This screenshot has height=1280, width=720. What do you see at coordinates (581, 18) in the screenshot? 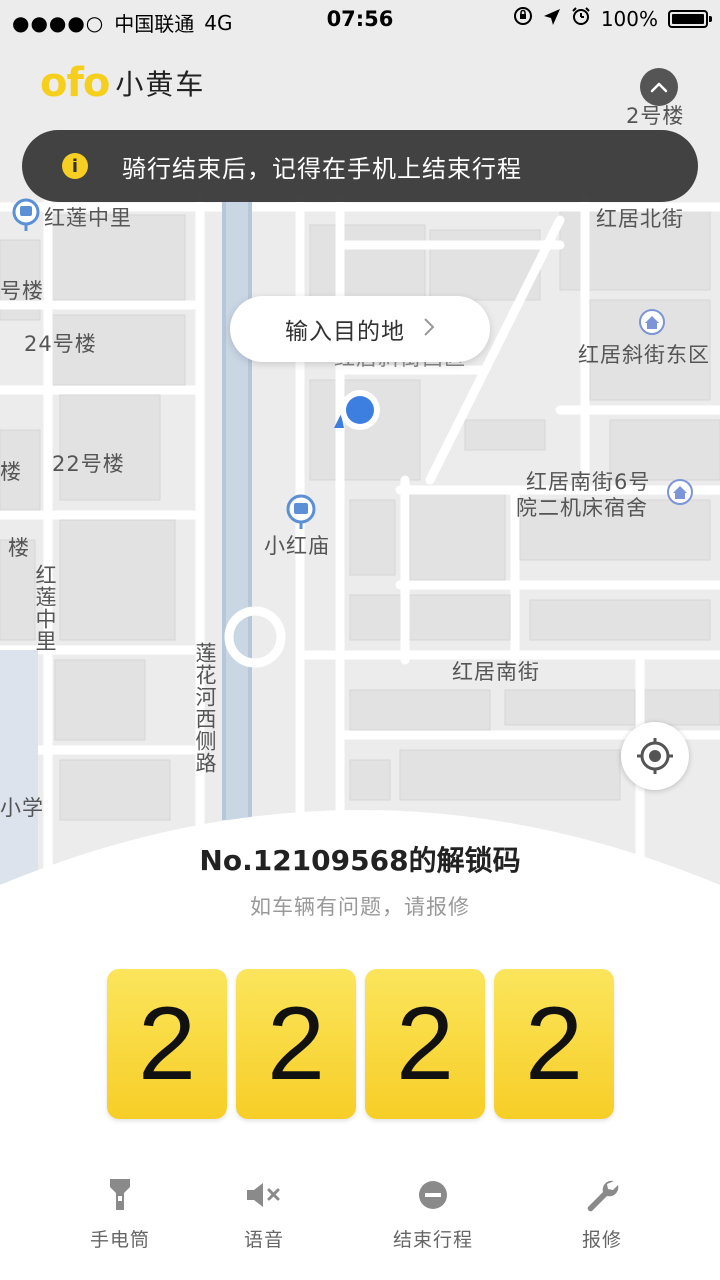
I see `alarm-icon` at bounding box center [581, 18].